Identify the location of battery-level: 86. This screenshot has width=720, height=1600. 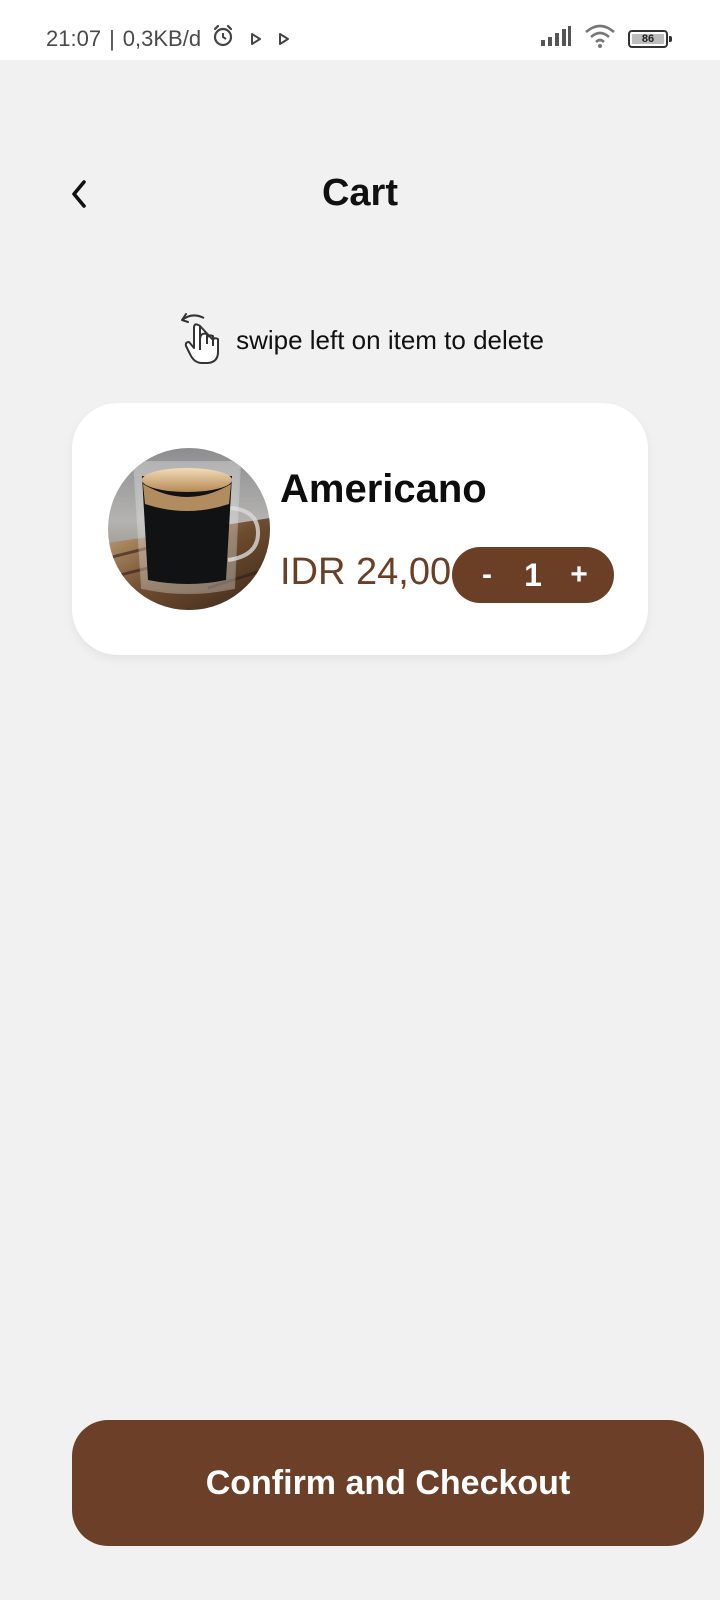
(648, 39).